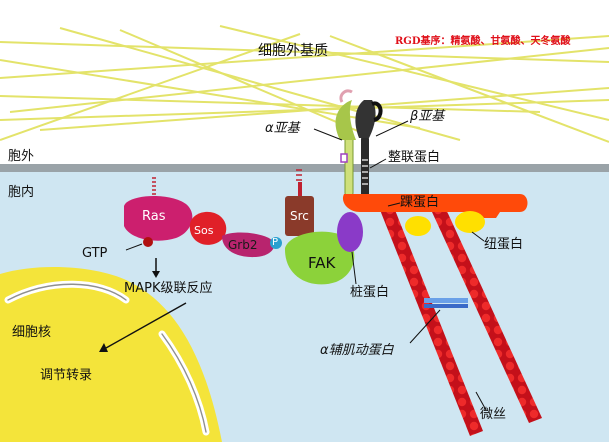 Image resolution: width=609 pixels, height=442 pixels. I want to click on extracellular-label: 胞外, so click(21, 156).